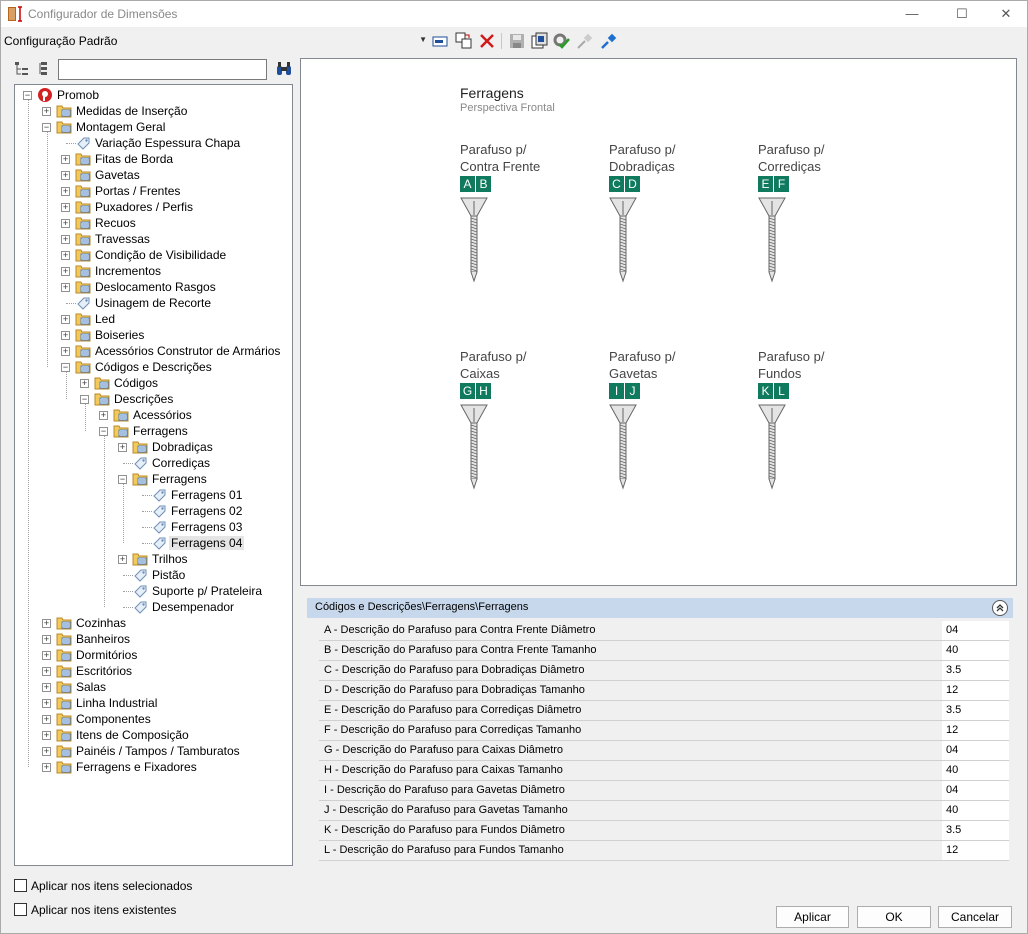  Describe the element at coordinates (153, 95) in the screenshot. I see `tree-item: − Promob` at that location.